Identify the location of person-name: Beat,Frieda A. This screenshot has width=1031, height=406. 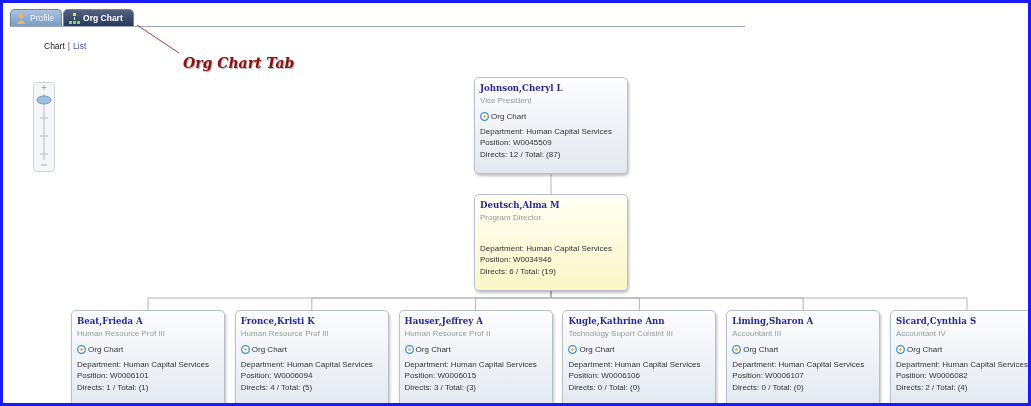
(148, 321).